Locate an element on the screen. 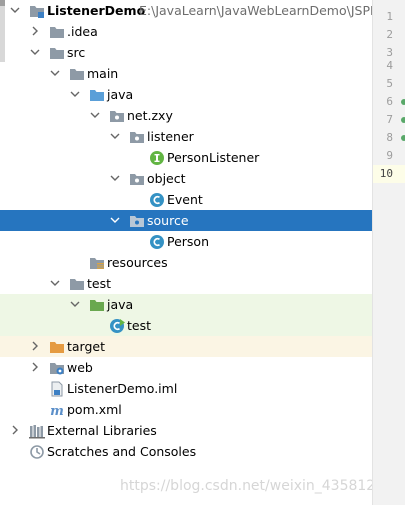 This screenshot has height=505, width=405. editor-gutter: 1 2 3 4 5 6 7 8 9 10 is located at coordinates (388, 252).